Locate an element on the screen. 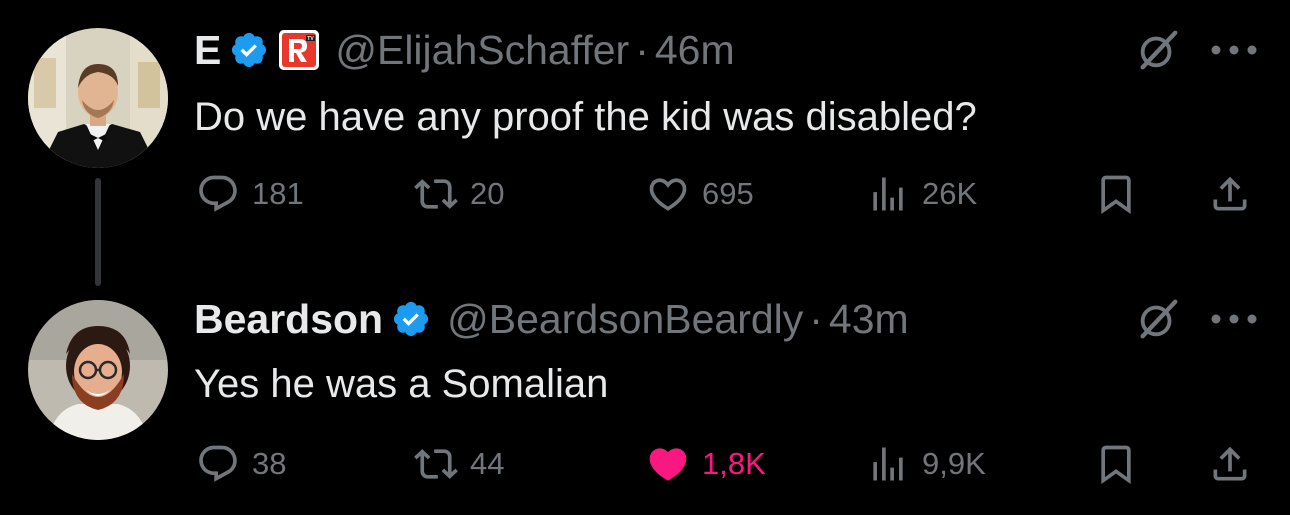 The height and width of the screenshot is (515, 1290). like-count: 1,8K is located at coordinates (734, 463).